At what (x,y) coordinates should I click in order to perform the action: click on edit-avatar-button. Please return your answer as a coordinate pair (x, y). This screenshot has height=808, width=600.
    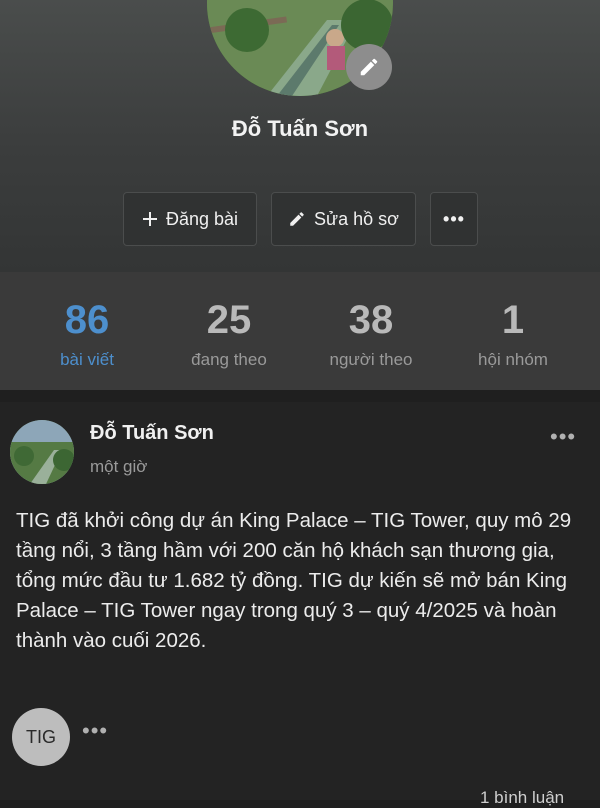
    Looking at the image, I should click on (369, 67).